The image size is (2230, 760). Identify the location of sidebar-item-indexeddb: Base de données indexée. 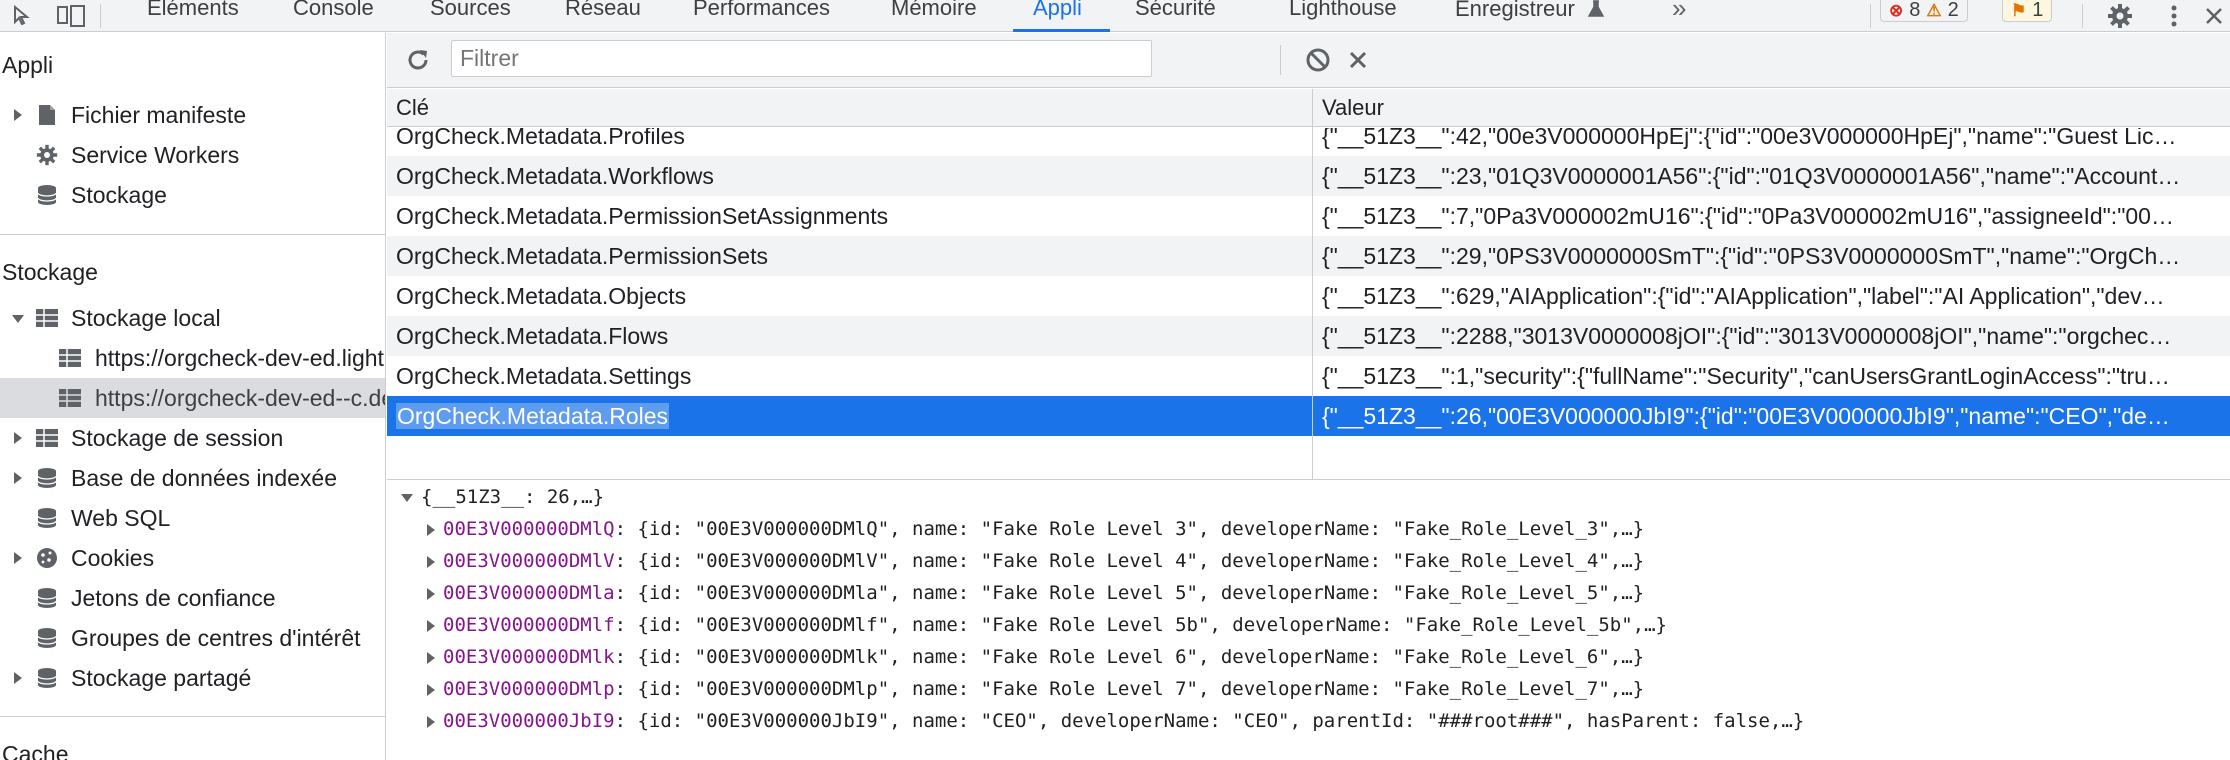
(192, 478).